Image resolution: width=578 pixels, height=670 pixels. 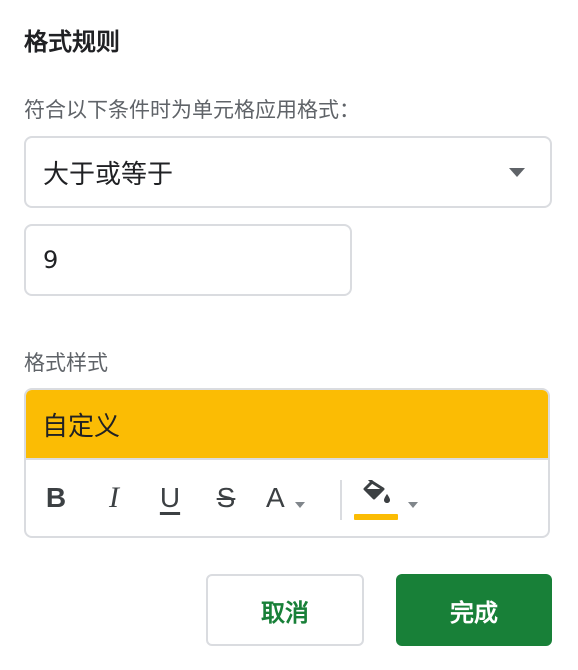 I want to click on fill-color-button, so click(x=387, y=498).